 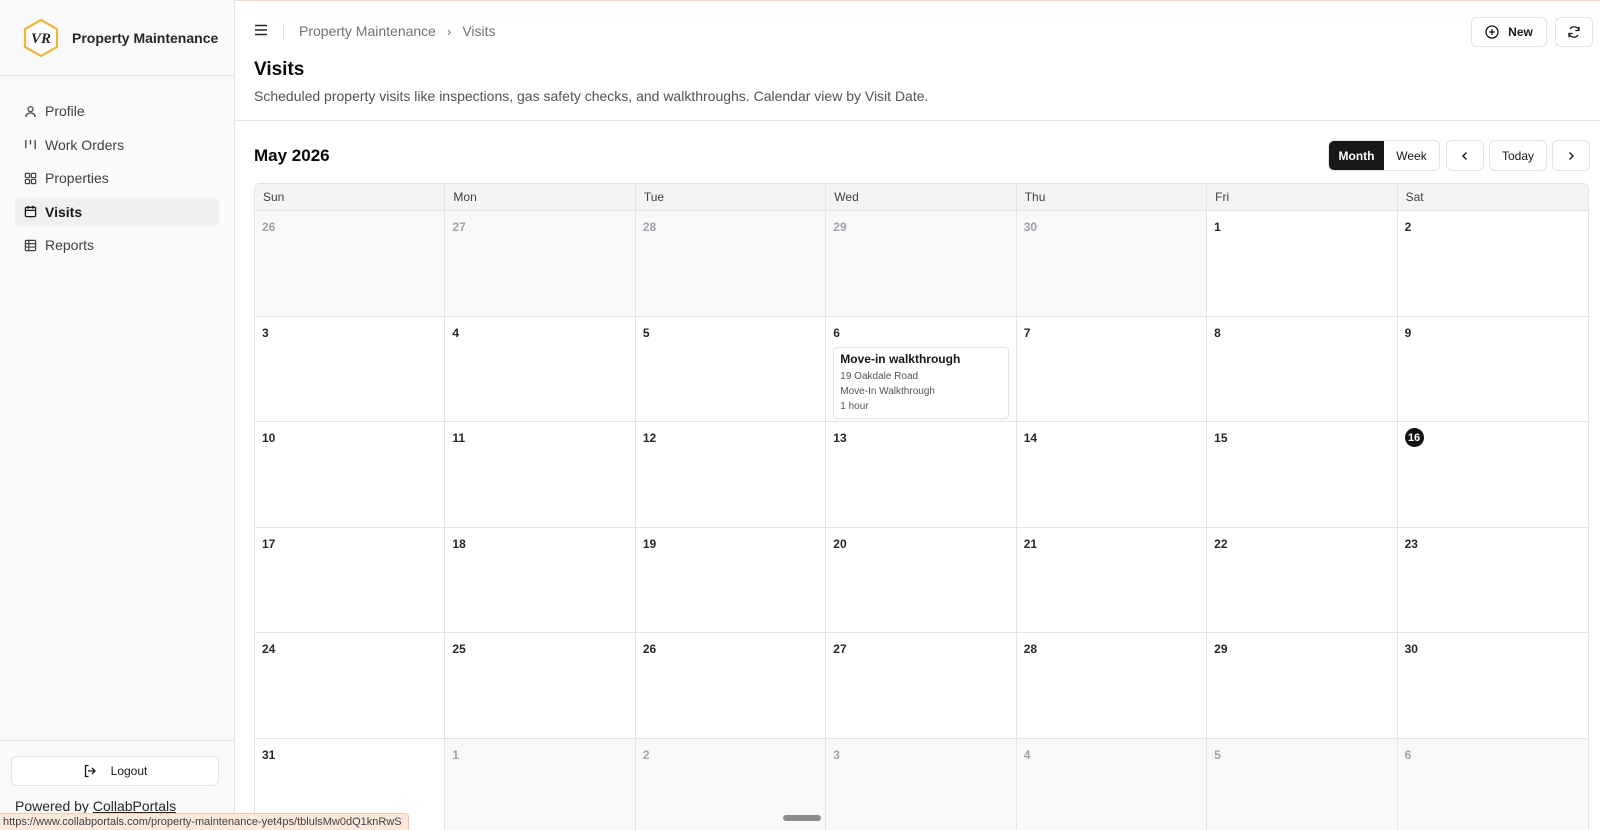 What do you see at coordinates (459, 227) in the screenshot?
I see `day-number: 27` at bounding box center [459, 227].